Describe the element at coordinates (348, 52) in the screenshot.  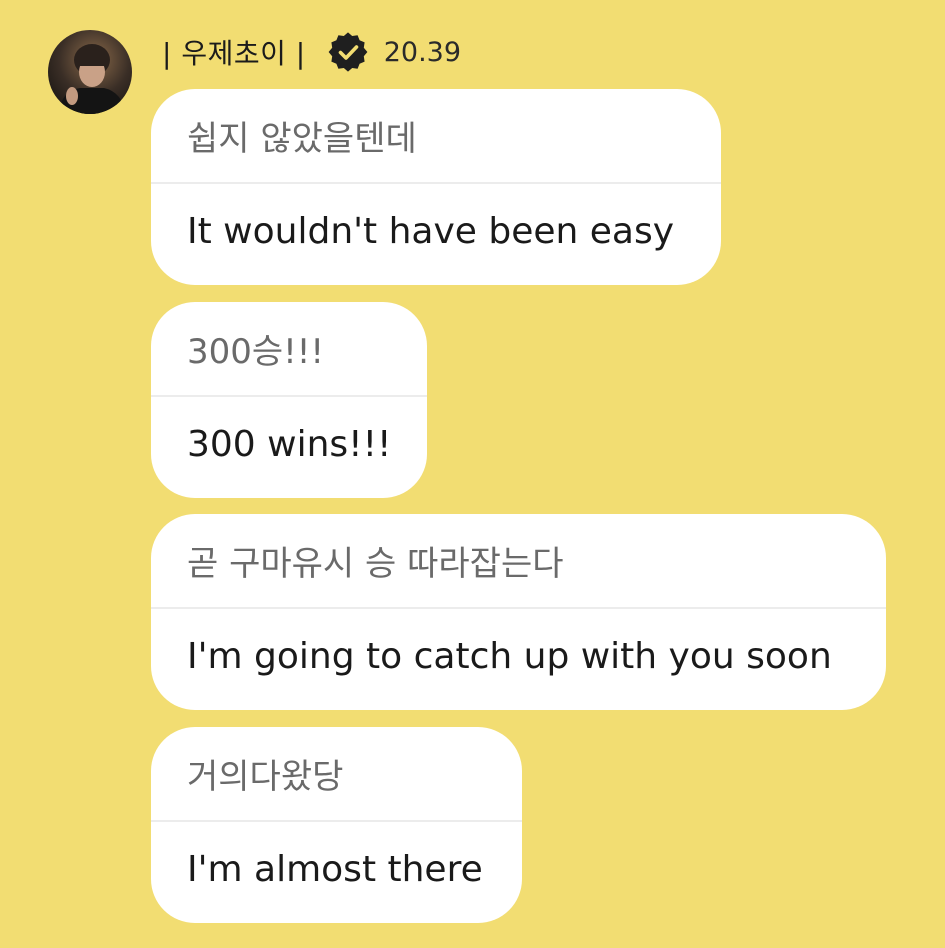
I see `verified-badge-icon` at that location.